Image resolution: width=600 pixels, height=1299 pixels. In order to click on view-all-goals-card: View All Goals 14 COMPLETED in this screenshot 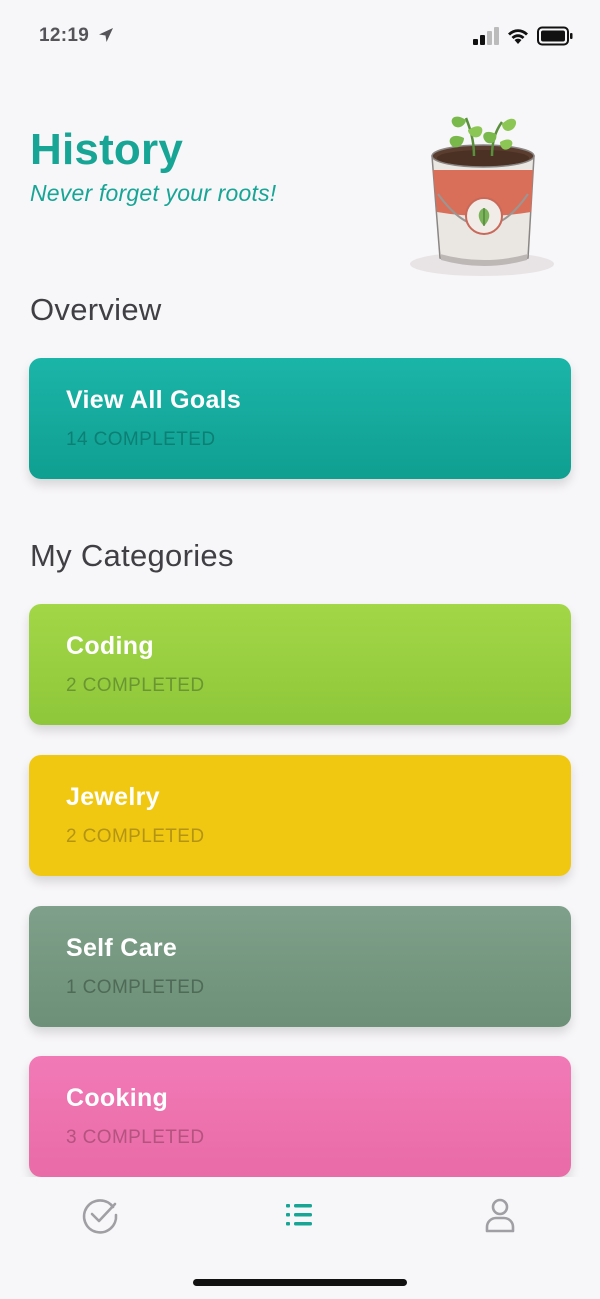, I will do `click(300, 418)`.